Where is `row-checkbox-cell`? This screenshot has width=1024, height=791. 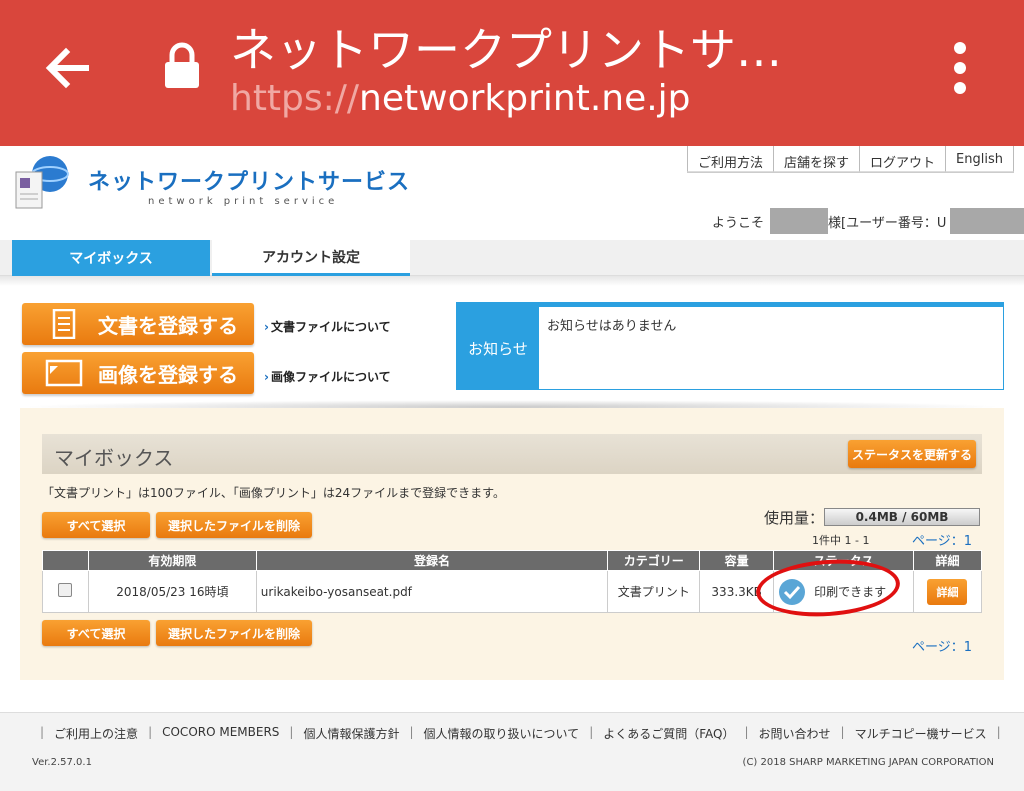
row-checkbox-cell is located at coordinates (65, 591).